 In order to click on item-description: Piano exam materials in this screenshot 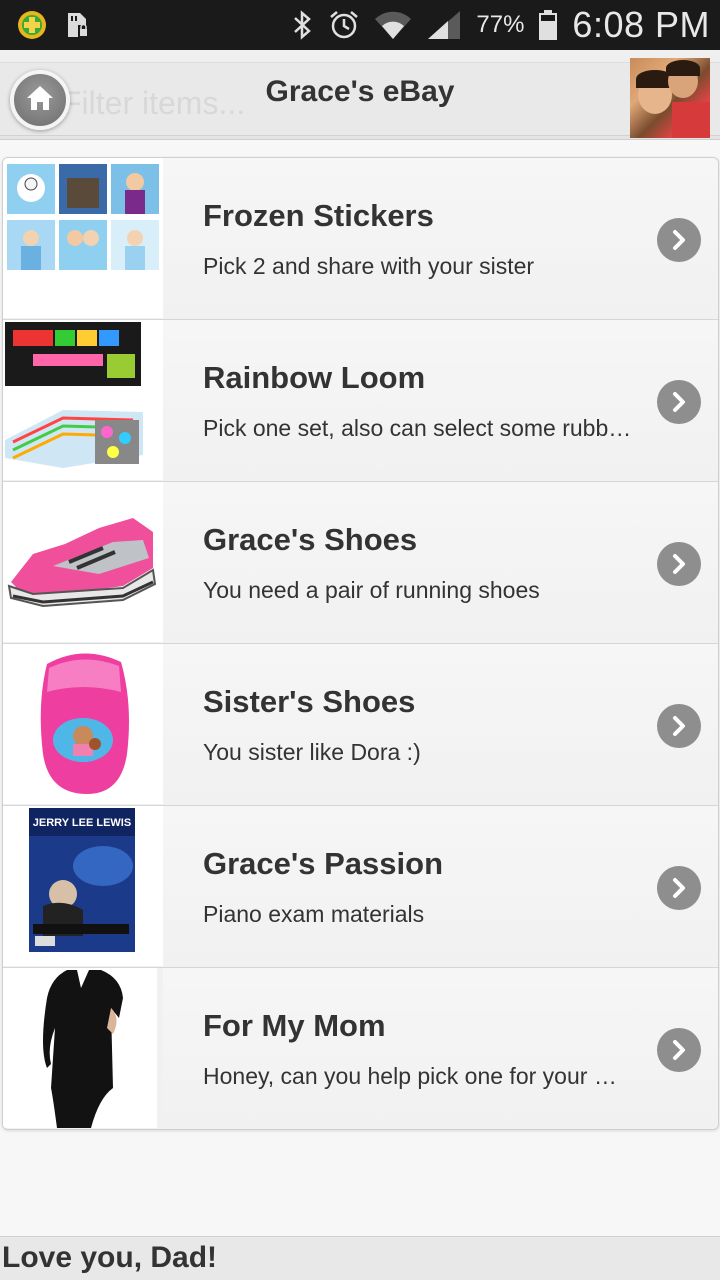, I will do `click(314, 914)`.